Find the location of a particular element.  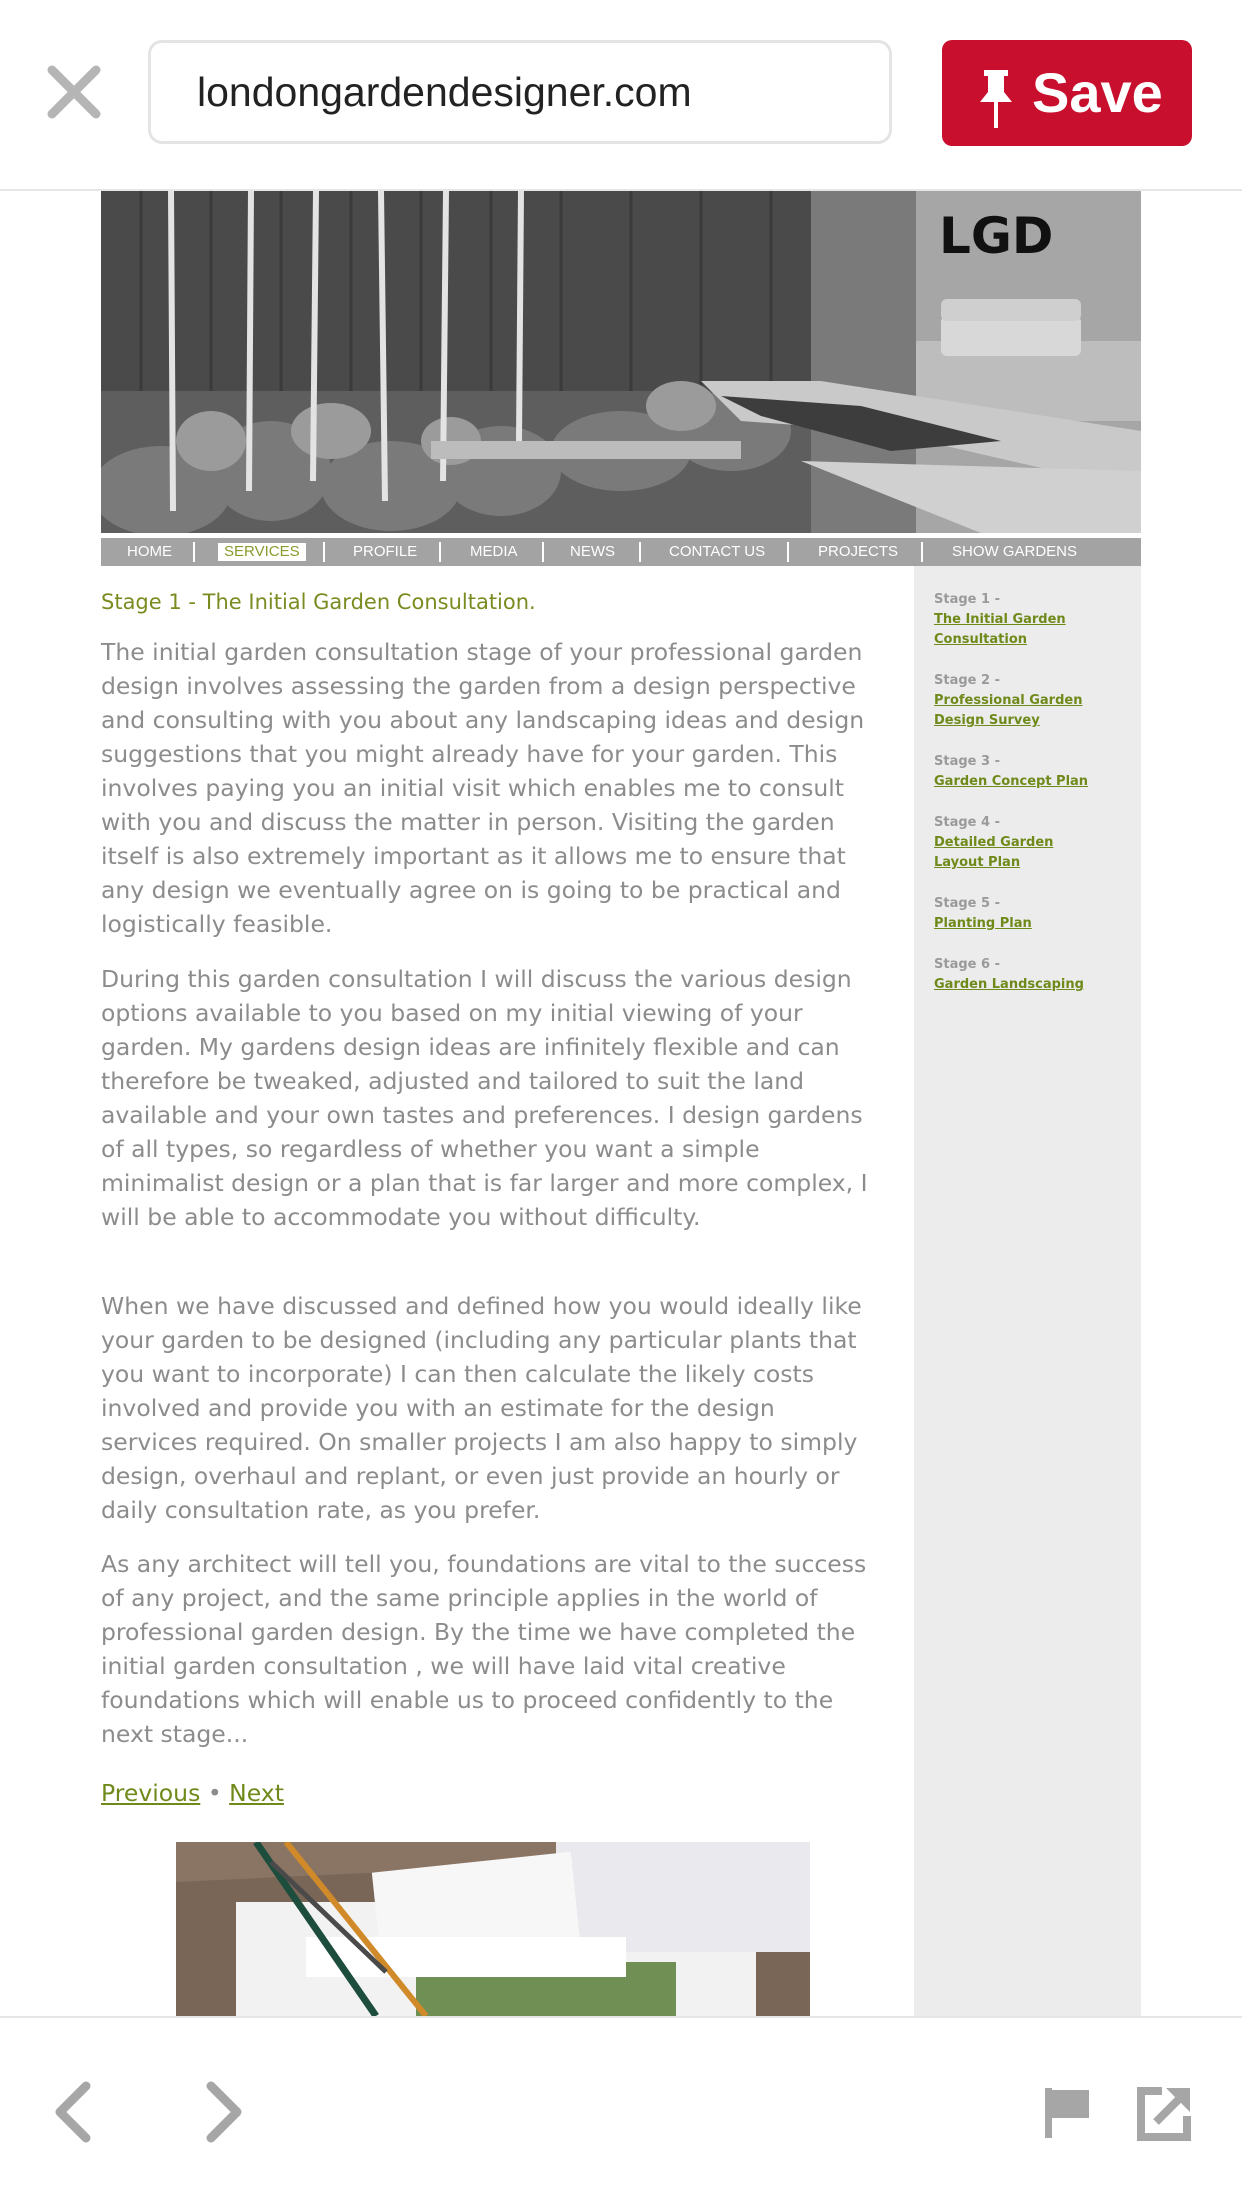

stage-link: Professional Garden Design Survey is located at coordinates (1019, 711).